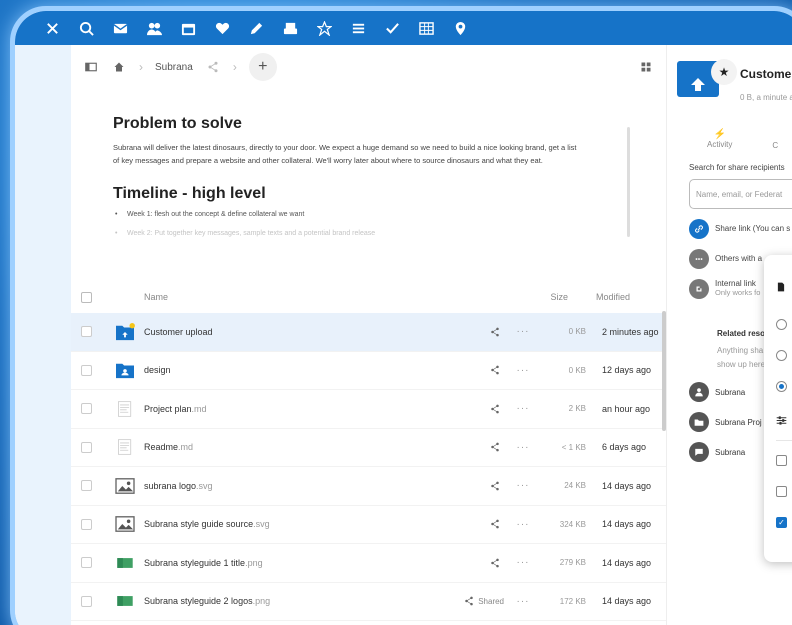 The image size is (792, 625). What do you see at coordinates (781, 386) in the screenshot?
I see `permission-radio-selected` at bounding box center [781, 386].